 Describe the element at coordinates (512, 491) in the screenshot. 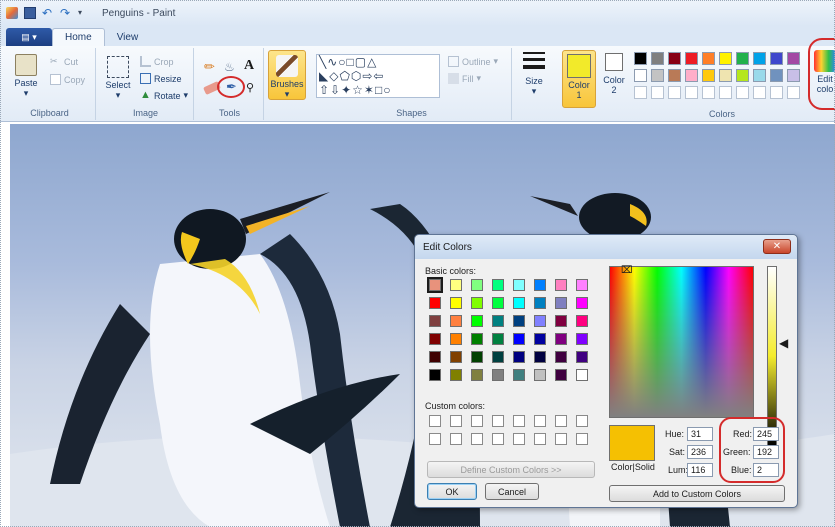

I see `cancel-button: Cancel` at that location.